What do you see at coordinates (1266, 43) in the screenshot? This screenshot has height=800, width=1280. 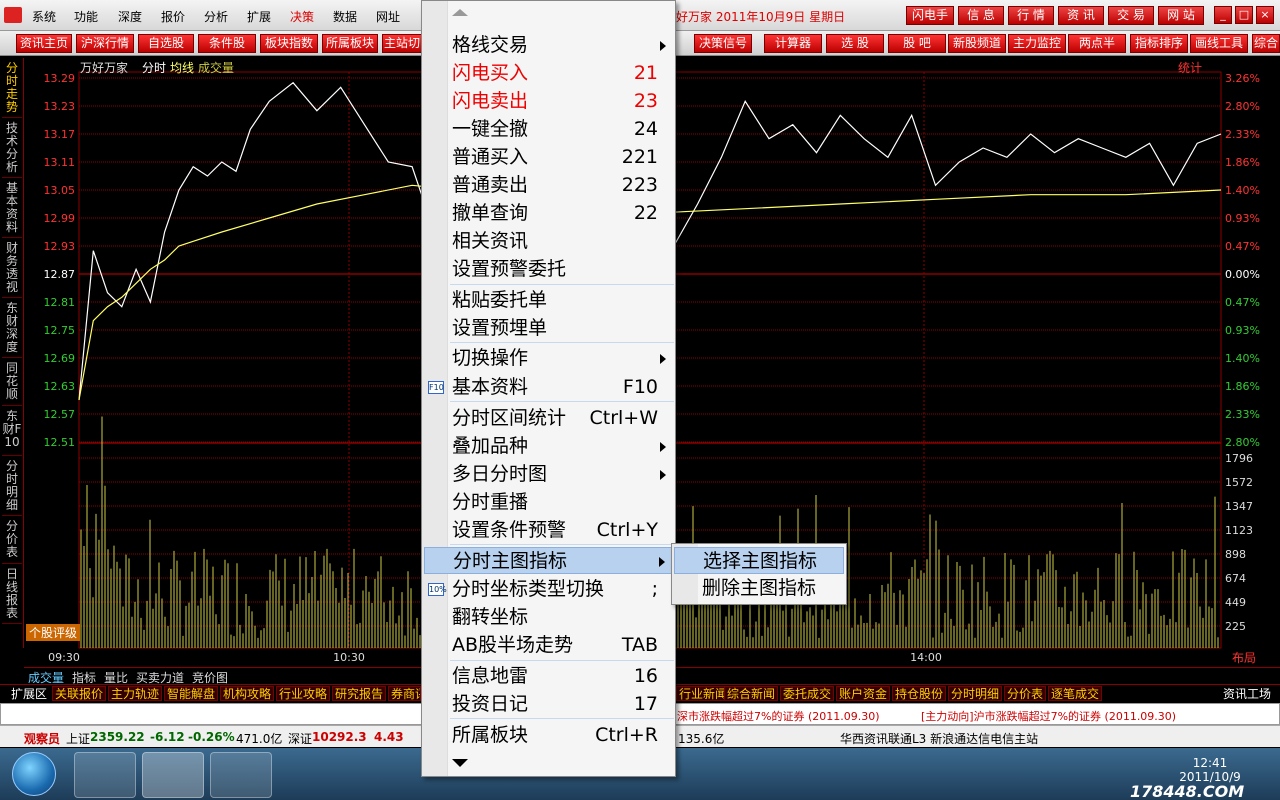 I see `tool-composite: 综合` at bounding box center [1266, 43].